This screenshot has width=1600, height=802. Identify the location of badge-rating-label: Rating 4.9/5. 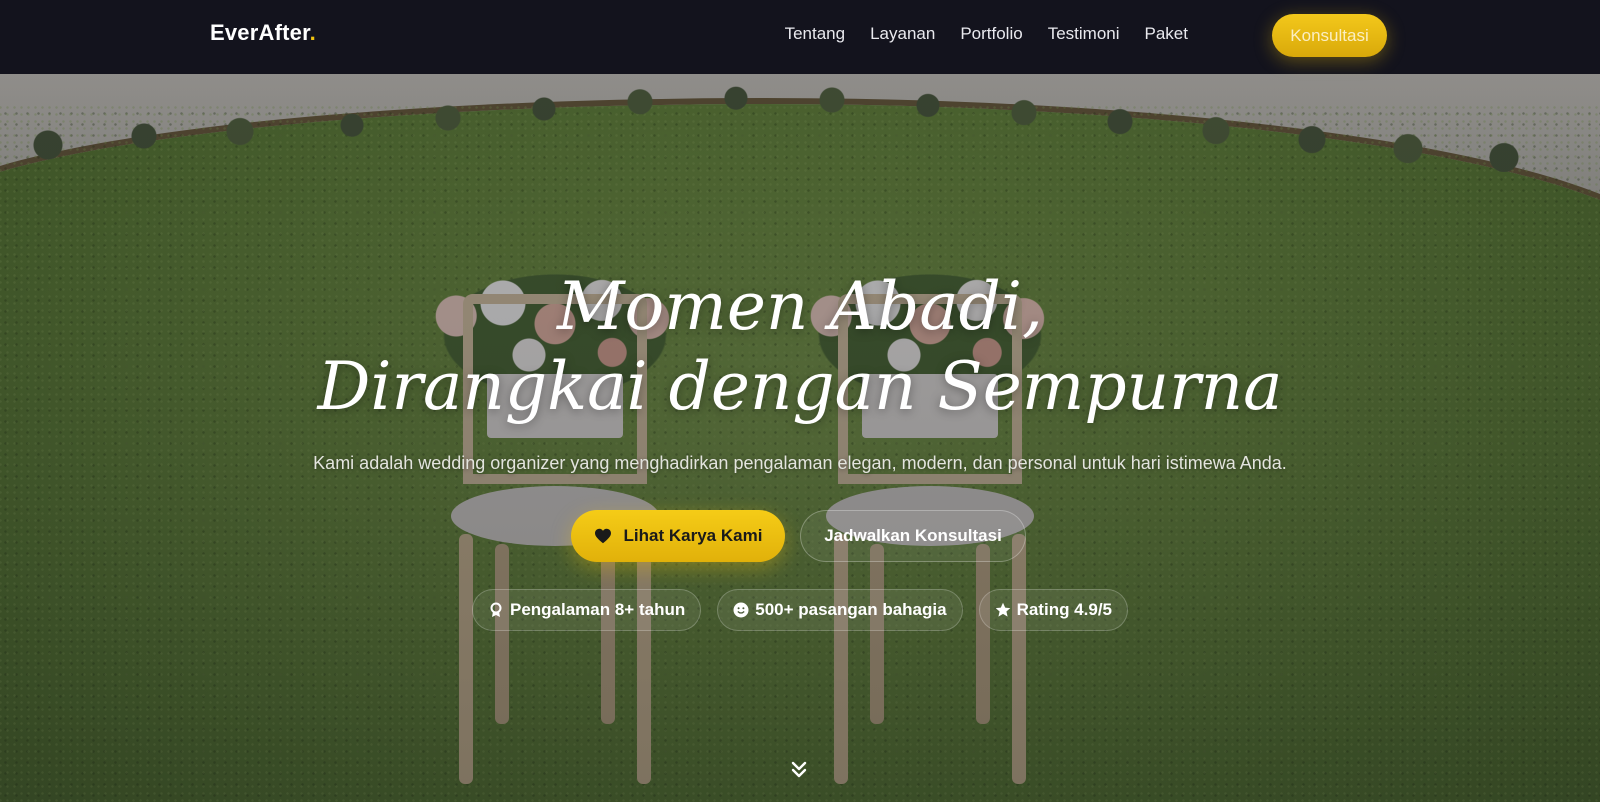
(1064, 609).